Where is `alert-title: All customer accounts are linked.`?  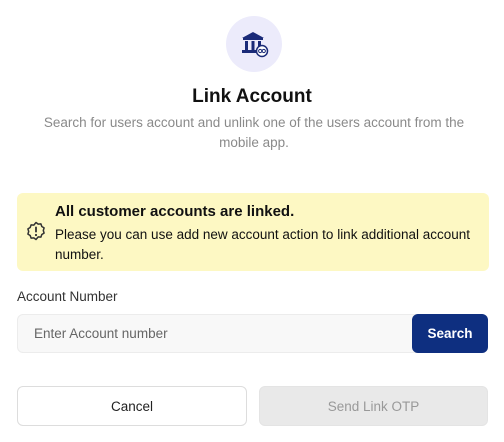
alert-title: All customer accounts are linked. is located at coordinates (175, 211).